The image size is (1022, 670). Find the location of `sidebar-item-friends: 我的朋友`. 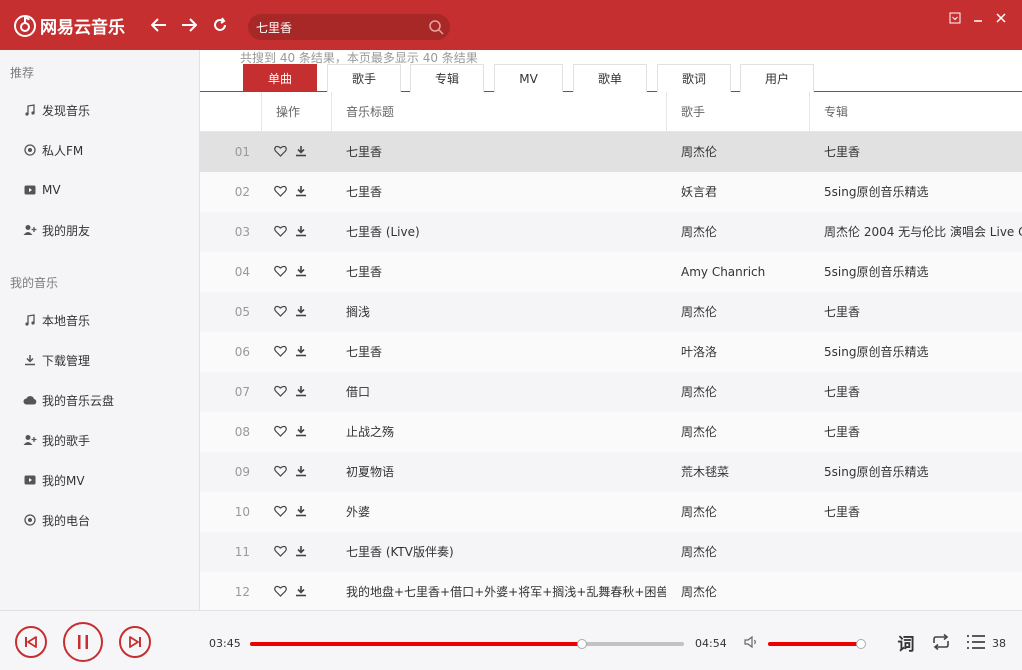

sidebar-item-friends: 我的朋友 is located at coordinates (99, 230).